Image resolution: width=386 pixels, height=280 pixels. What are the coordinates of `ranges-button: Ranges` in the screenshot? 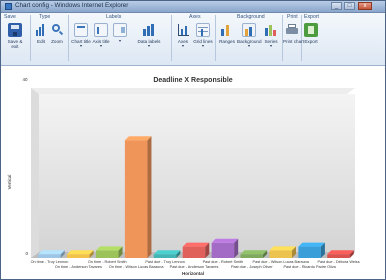 It's located at (227, 42).